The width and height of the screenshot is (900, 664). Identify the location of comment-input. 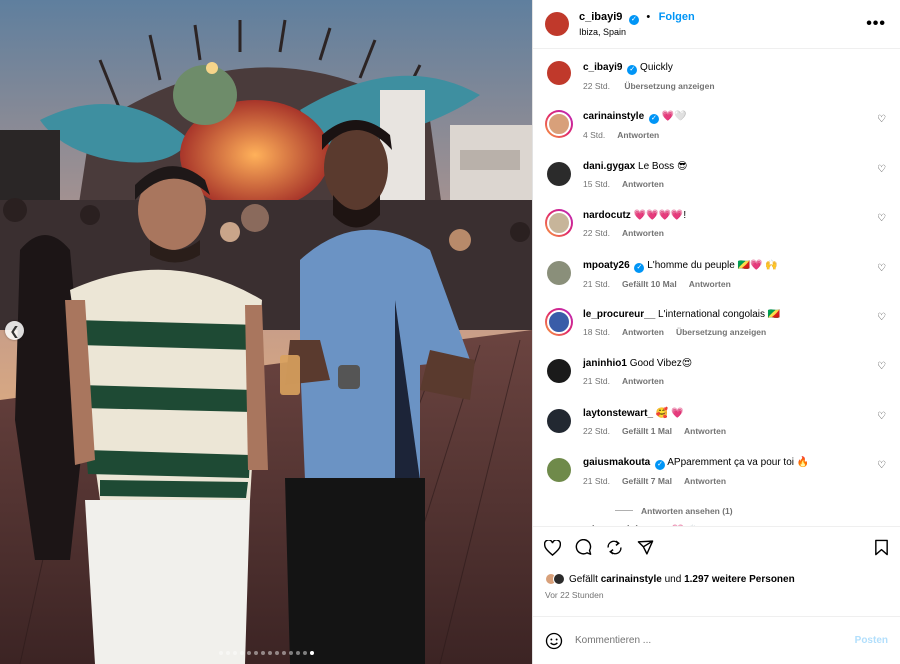
(715, 640).